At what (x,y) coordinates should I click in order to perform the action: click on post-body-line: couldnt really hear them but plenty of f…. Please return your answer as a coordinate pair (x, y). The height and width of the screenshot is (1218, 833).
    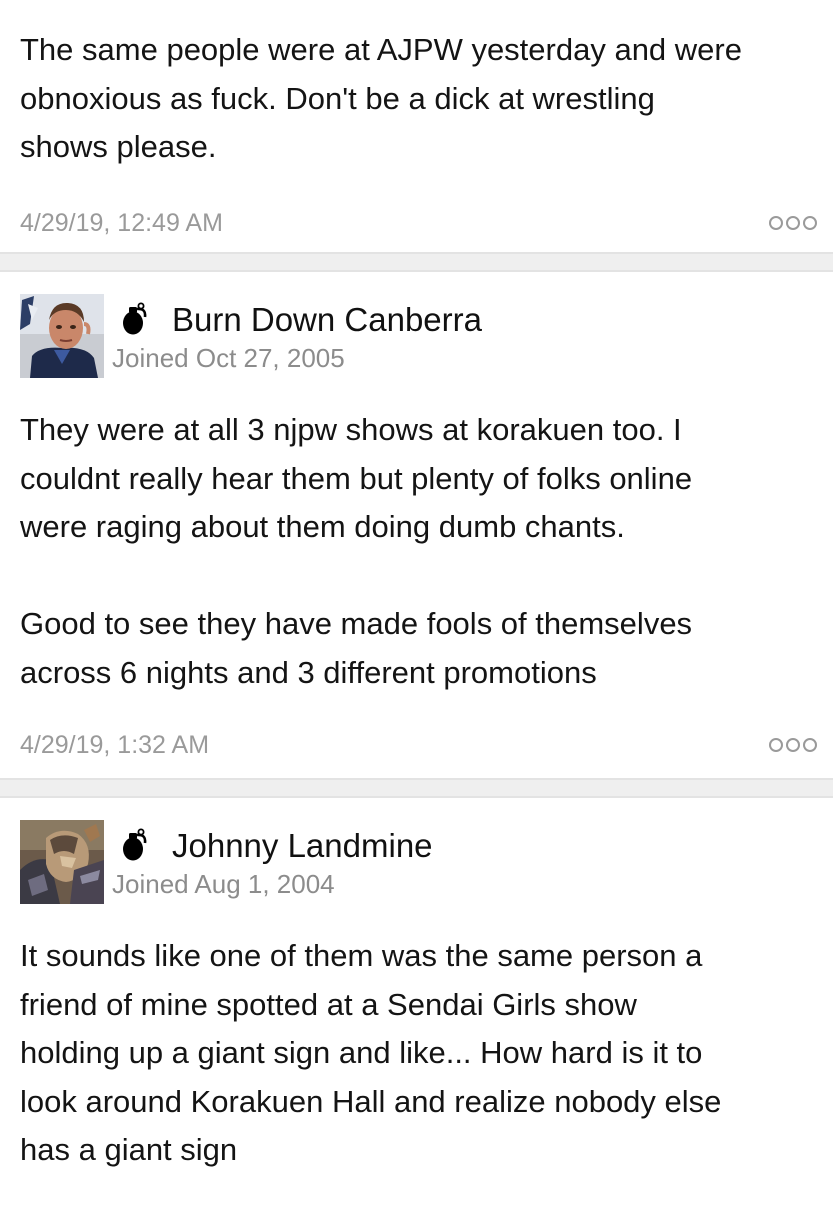
    Looking at the image, I should click on (356, 478).